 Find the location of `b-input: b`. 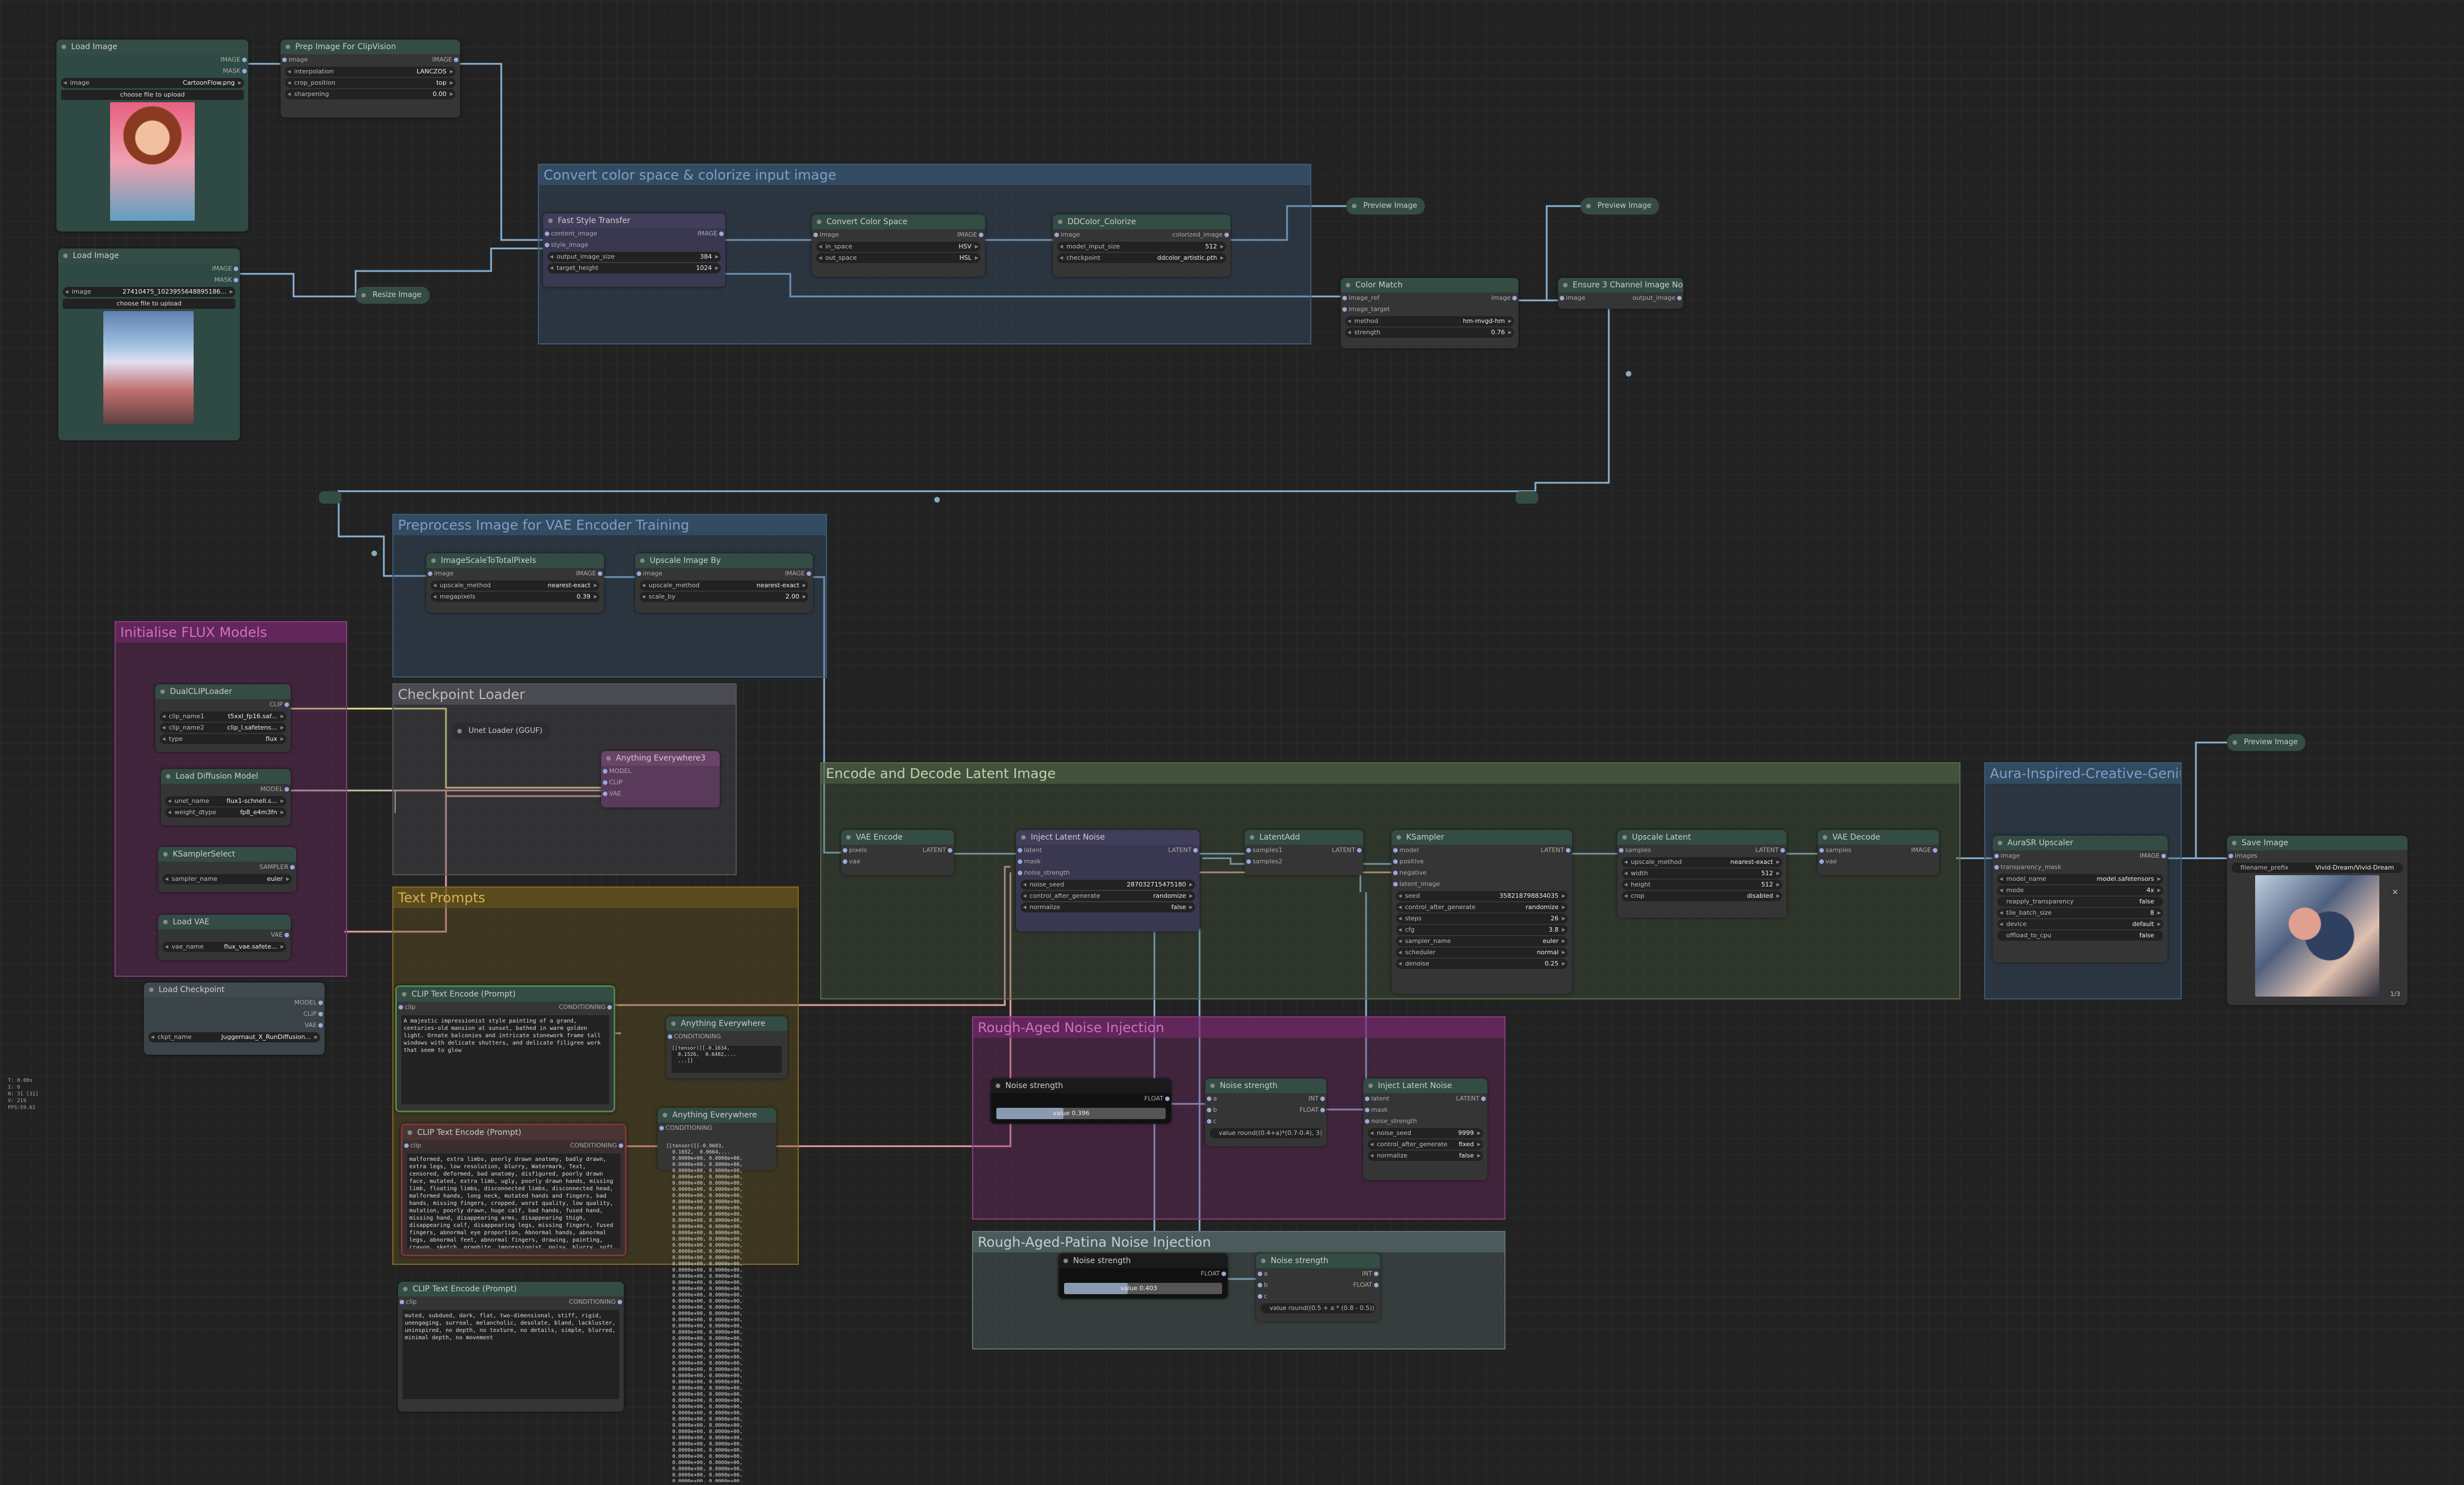

b-input: b is located at coordinates (1266, 1285).